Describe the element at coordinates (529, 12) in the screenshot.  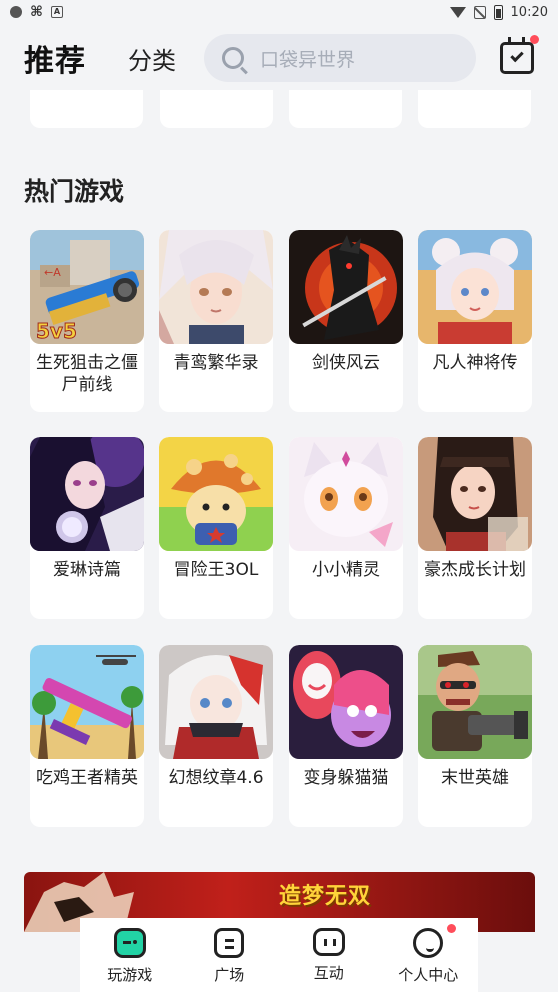
I see `status-time: 10:20` at that location.